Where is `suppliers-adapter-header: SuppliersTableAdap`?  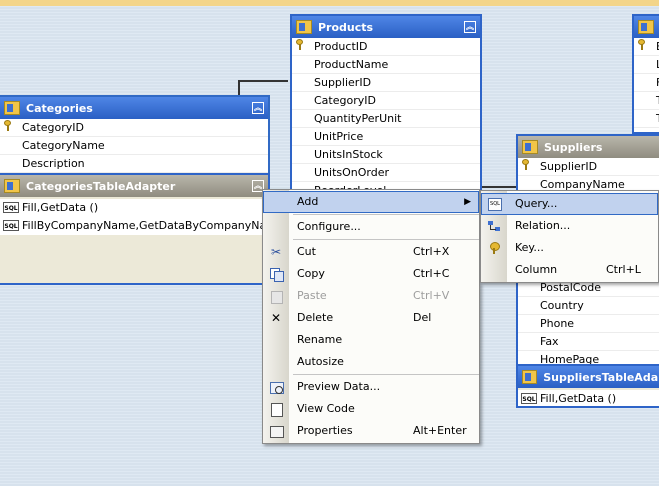
suppliers-adapter-header: SuppliersTableAdap is located at coordinates (588, 377).